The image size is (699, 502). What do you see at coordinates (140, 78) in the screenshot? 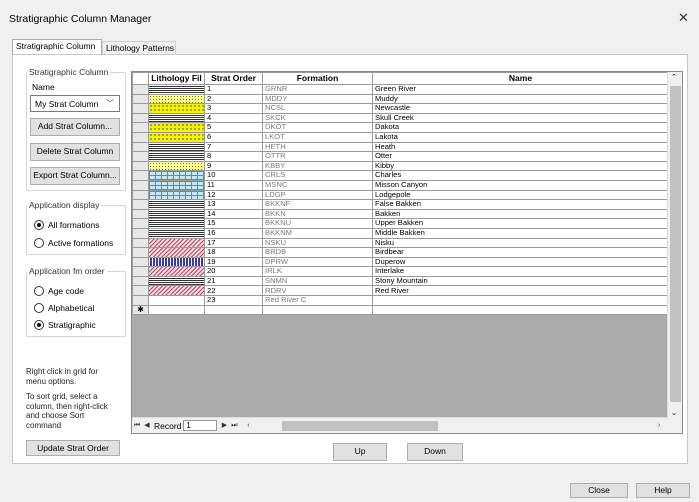
I see `row-selector-header` at bounding box center [140, 78].